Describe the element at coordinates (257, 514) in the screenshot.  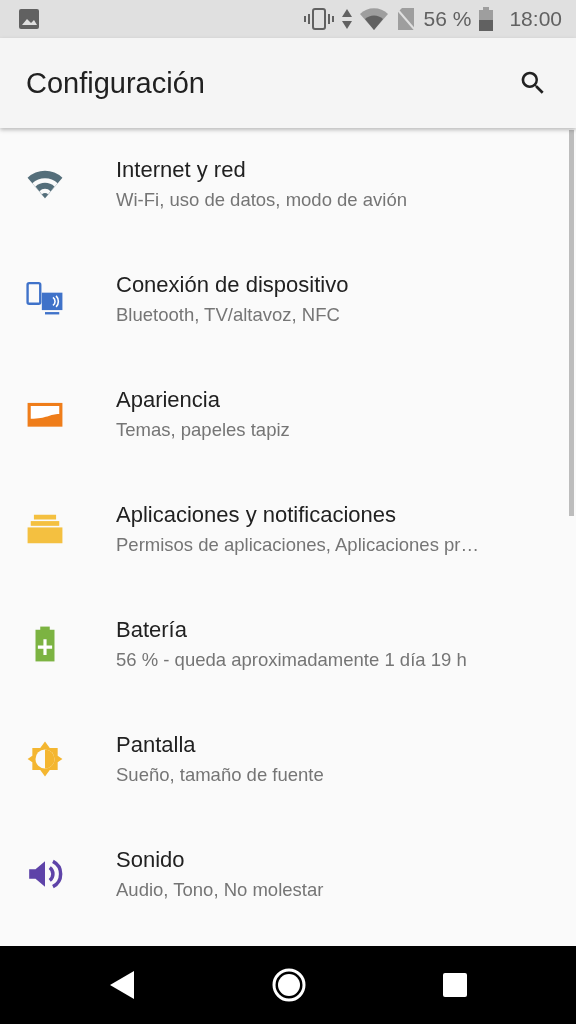
I see `item-title: Aplicaciones y notificaciones` at that location.